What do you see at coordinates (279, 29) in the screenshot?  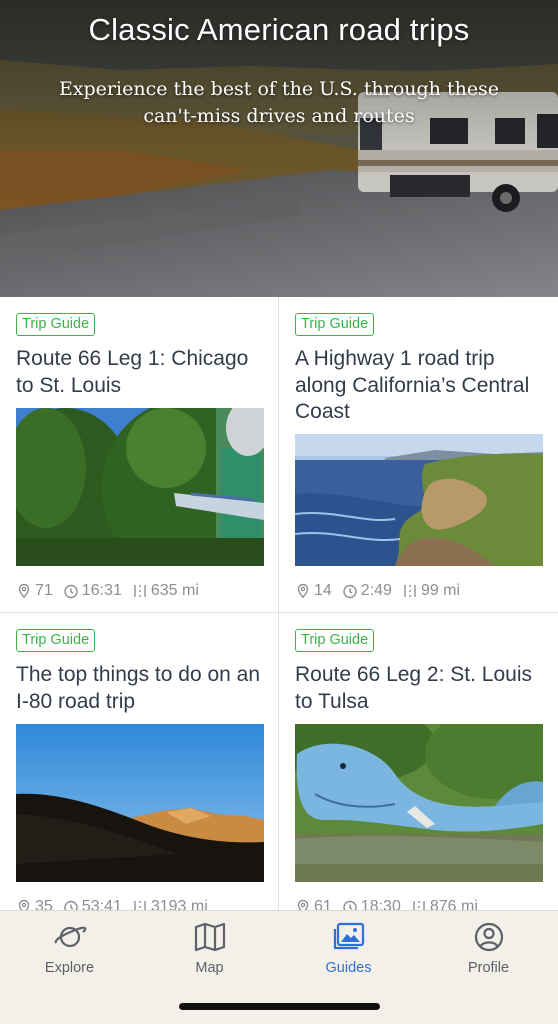 I see `hero-title: Classic American road trips` at bounding box center [279, 29].